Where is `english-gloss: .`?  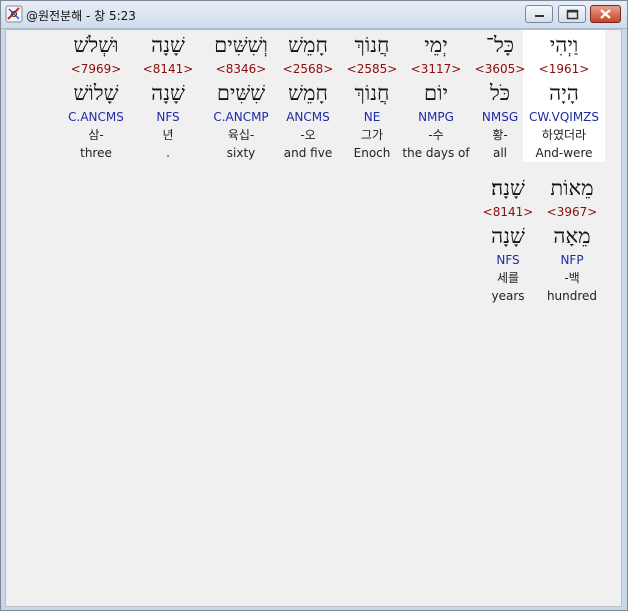
english-gloss: . is located at coordinates (168, 153).